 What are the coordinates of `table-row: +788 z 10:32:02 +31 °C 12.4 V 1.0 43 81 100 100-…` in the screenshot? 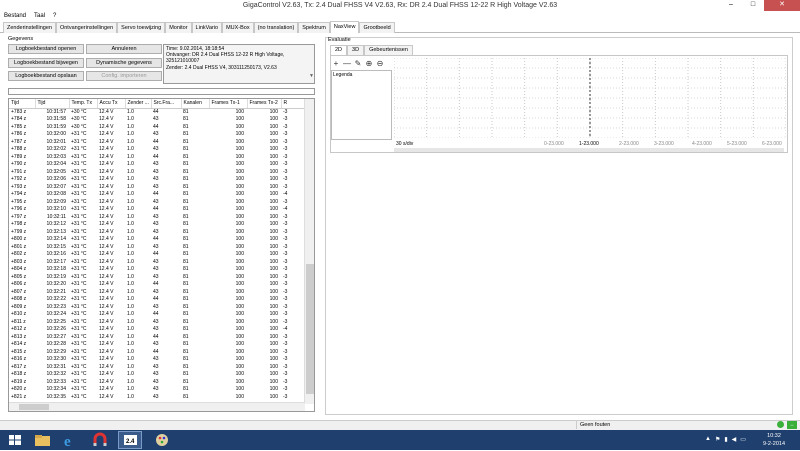 It's located at (157, 150).